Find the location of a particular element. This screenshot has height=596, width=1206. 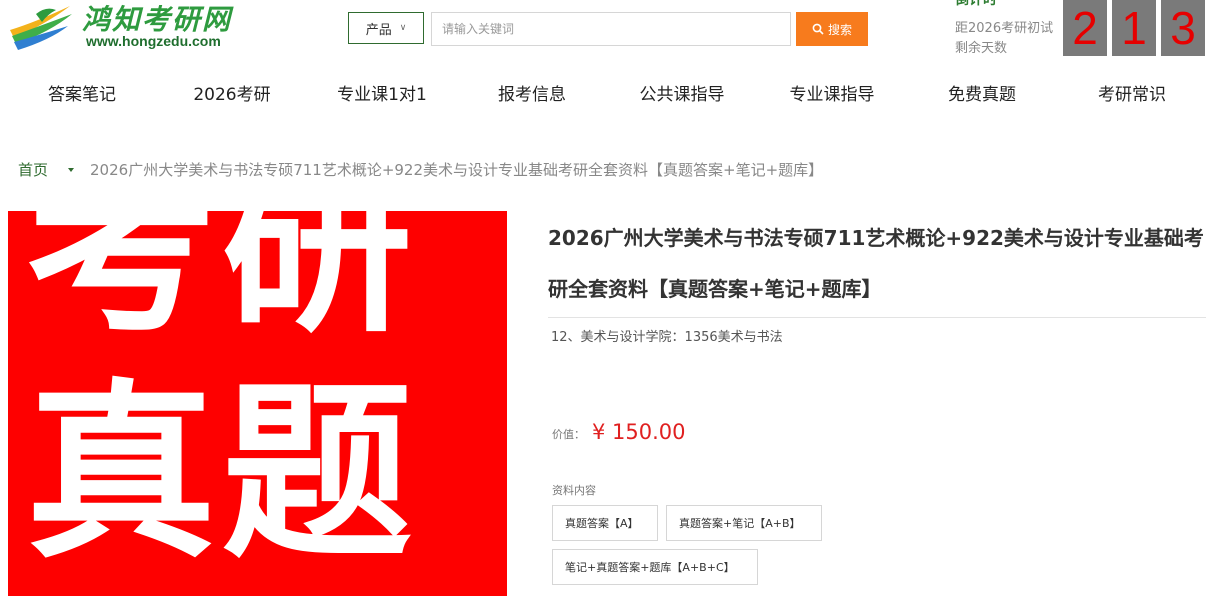

logo-url: www.hongzedu.com is located at coordinates (153, 41).